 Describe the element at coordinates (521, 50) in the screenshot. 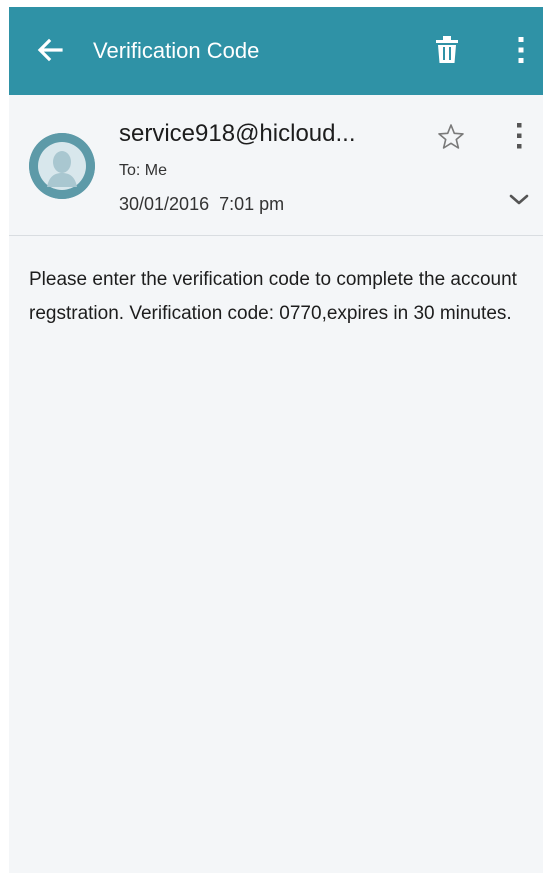

I see `more-options-icon` at that location.